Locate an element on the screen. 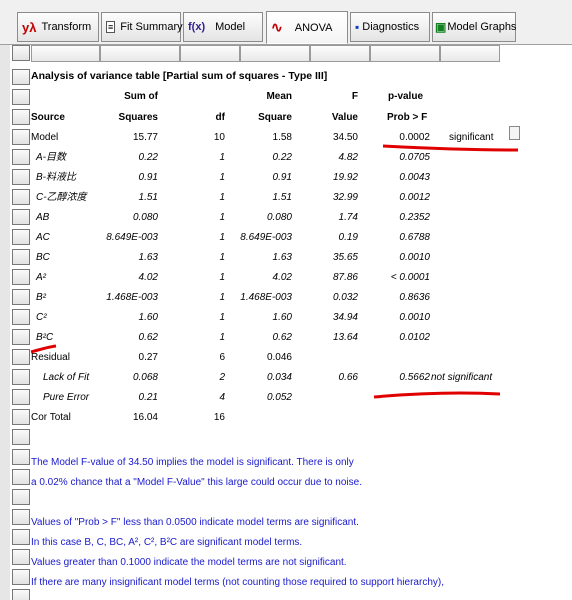 Image resolution: width=572 pixels, height=600 pixels. transform-icon: yλ is located at coordinates (29, 27).